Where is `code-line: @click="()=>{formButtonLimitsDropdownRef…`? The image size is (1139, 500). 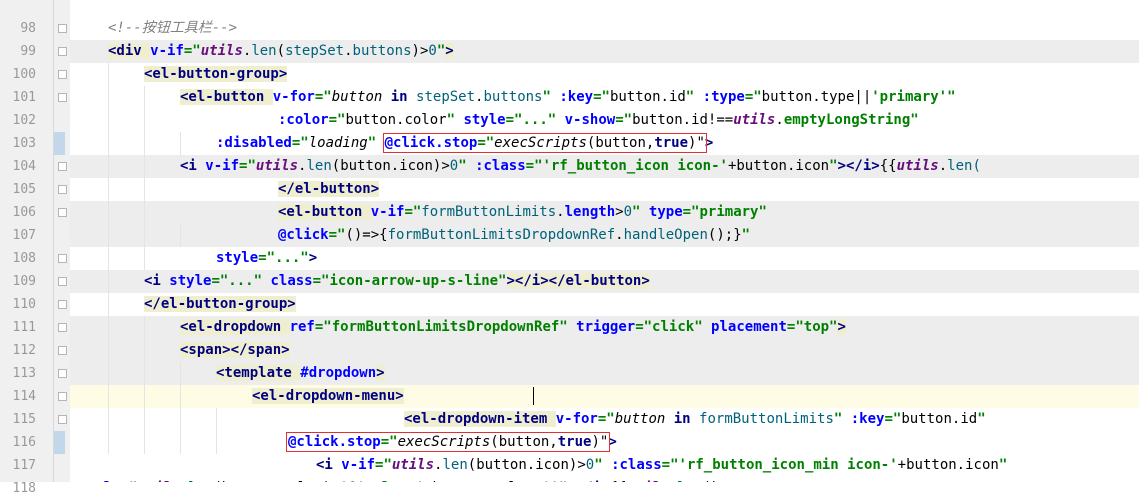 code-line: @click="()=>{formButtonLimitsDropdownRef… is located at coordinates (604, 235).